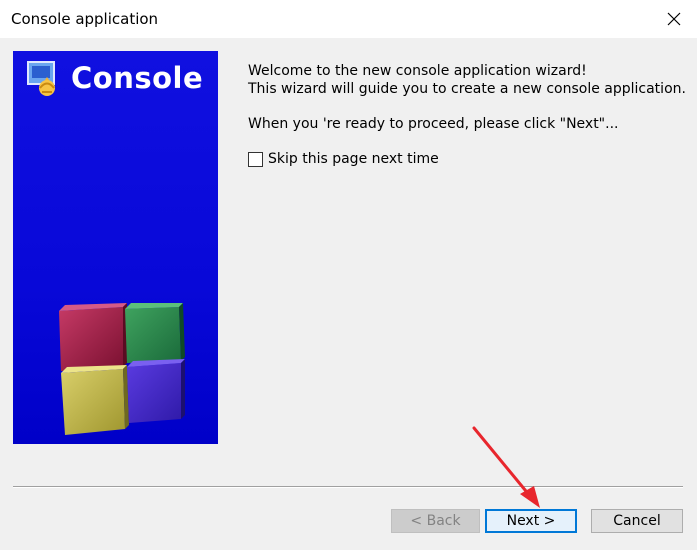 This screenshot has width=697, height=550. What do you see at coordinates (348, 487) in the screenshot?
I see `button-separator` at bounding box center [348, 487].